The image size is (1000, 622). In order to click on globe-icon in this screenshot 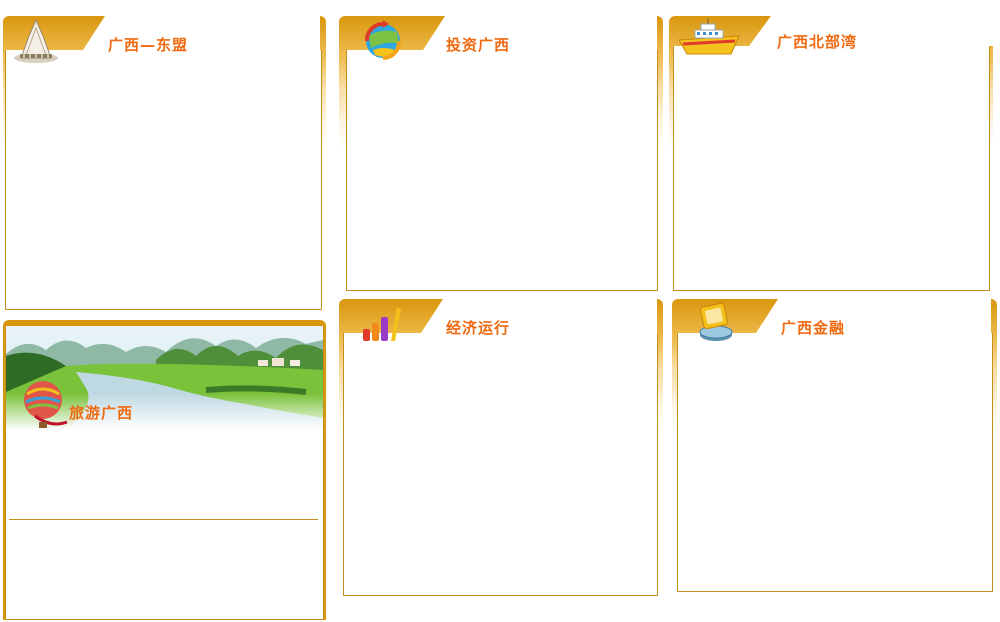, I will do `click(383, 43)`.